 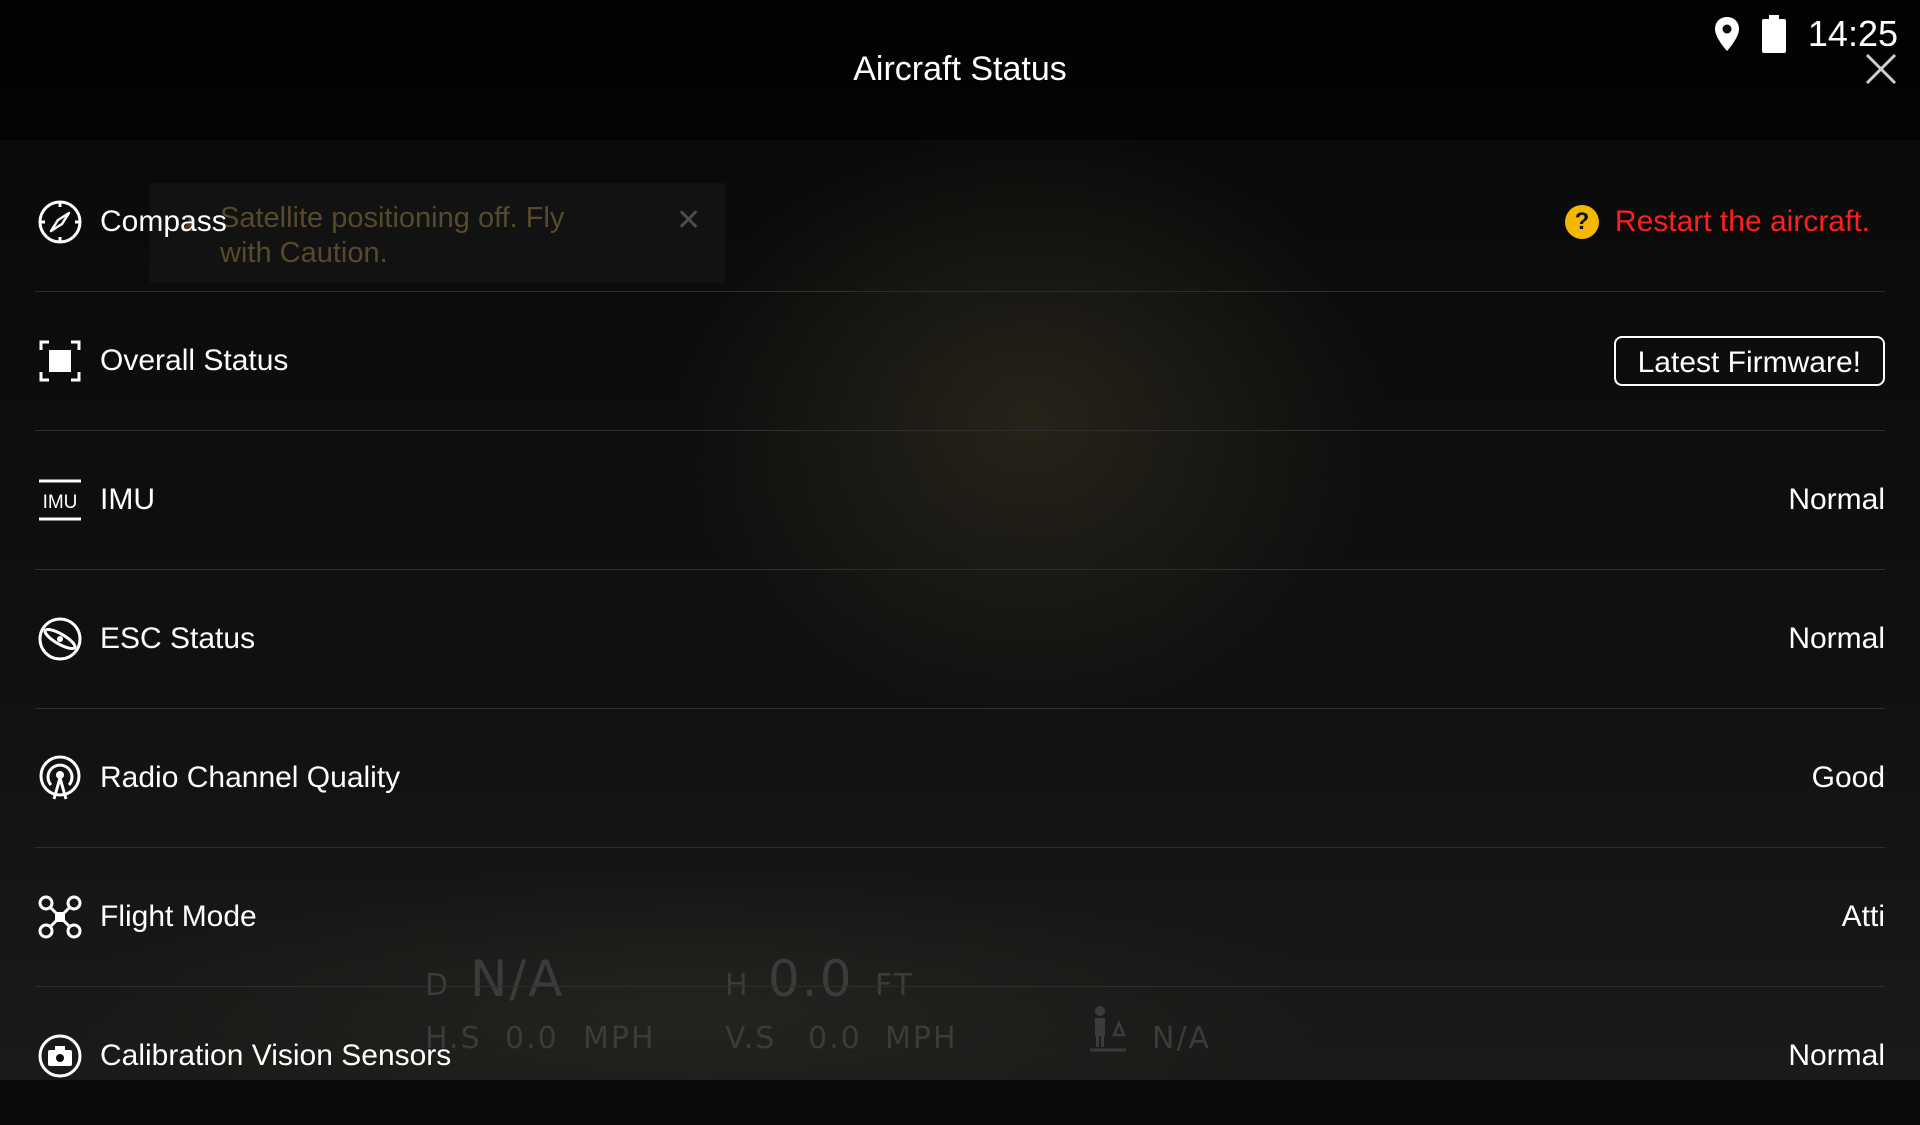 What do you see at coordinates (1852, 33) in the screenshot?
I see `clock: 14:25` at bounding box center [1852, 33].